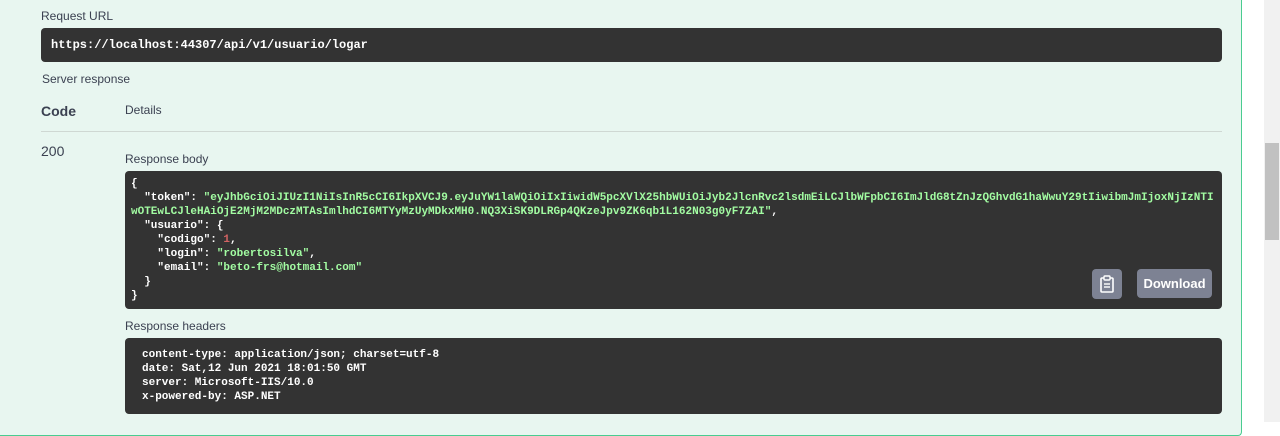 This screenshot has height=436, width=1280. Describe the element at coordinates (312, 254) in the screenshot. I see `json-login-comma: ,` at that location.